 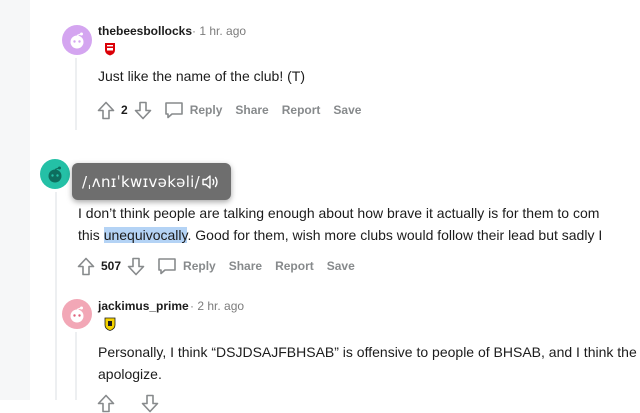 What do you see at coordinates (145, 31) in the screenshot?
I see `comment-username: thebeesbollocks` at bounding box center [145, 31].